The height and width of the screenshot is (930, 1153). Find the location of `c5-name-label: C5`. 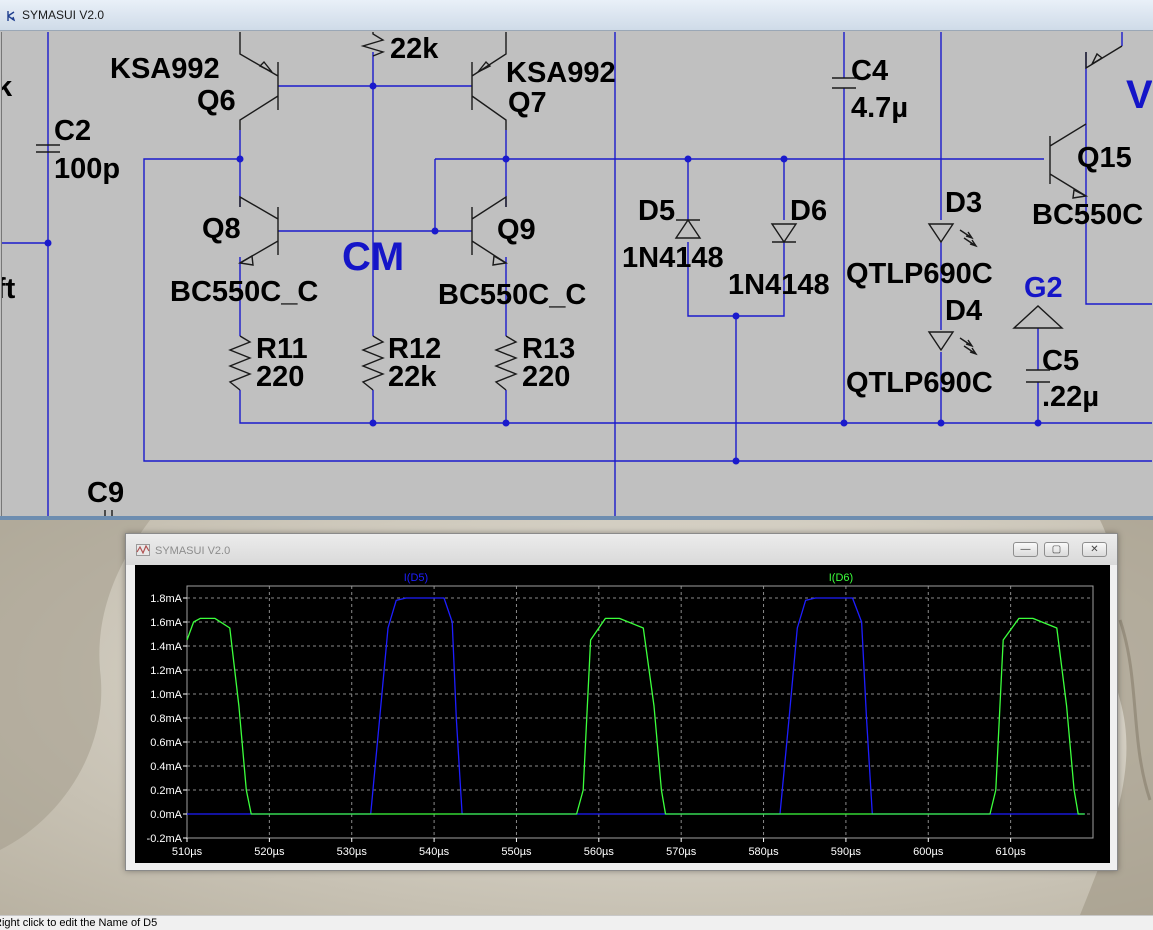

c5-name-label: C5 is located at coordinates (1060, 361).